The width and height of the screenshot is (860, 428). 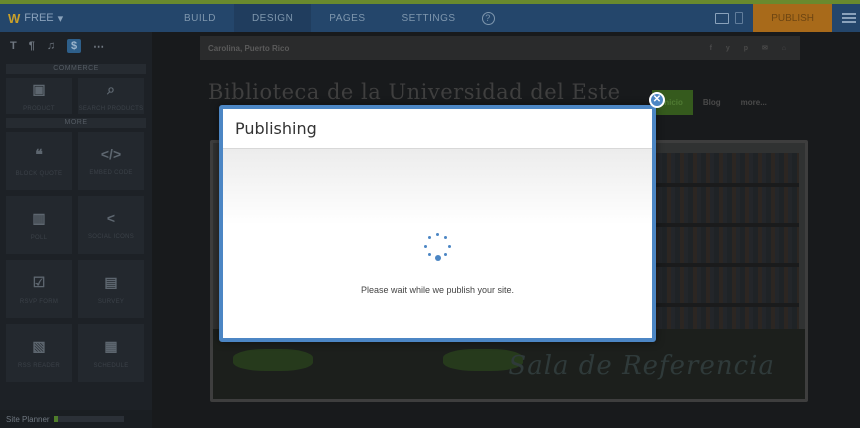 I want to click on publish-button: PUBLISH, so click(x=792, y=18).